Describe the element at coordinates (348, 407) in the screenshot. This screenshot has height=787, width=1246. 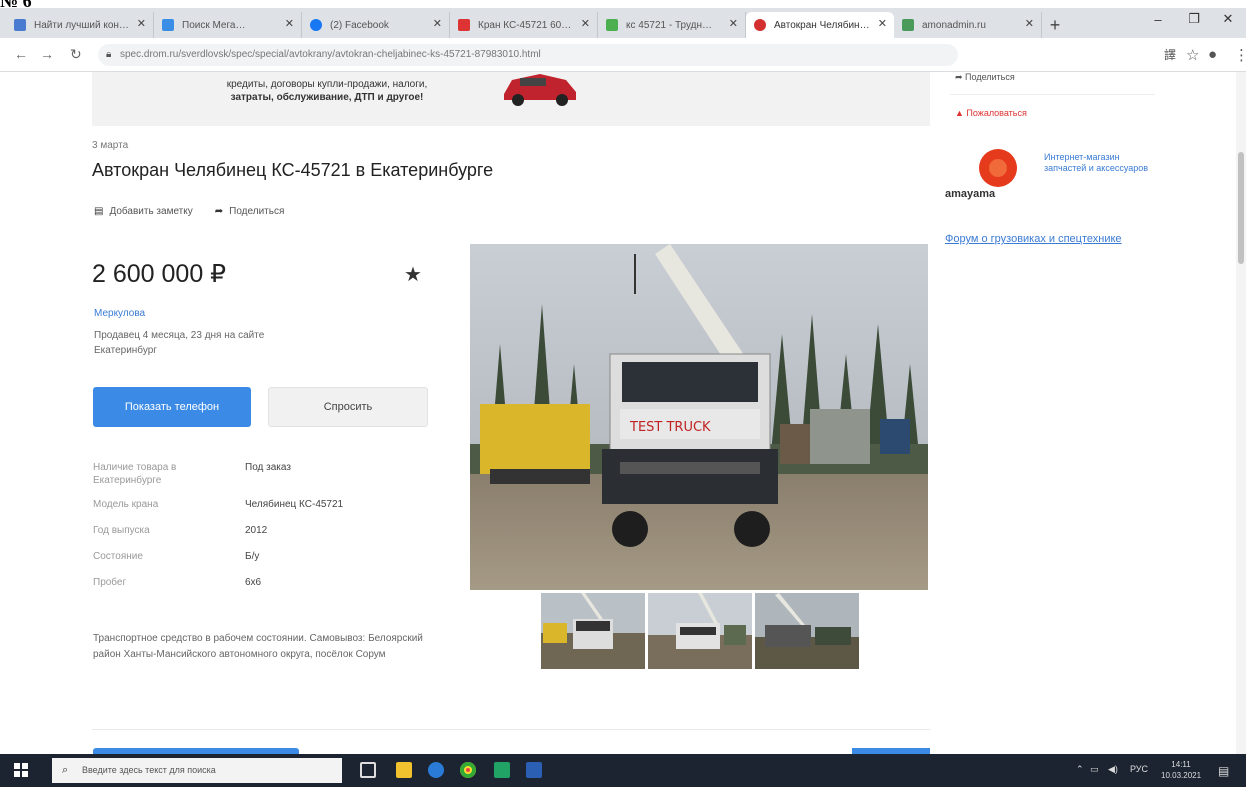
I see `ask-button: Спросить` at that location.